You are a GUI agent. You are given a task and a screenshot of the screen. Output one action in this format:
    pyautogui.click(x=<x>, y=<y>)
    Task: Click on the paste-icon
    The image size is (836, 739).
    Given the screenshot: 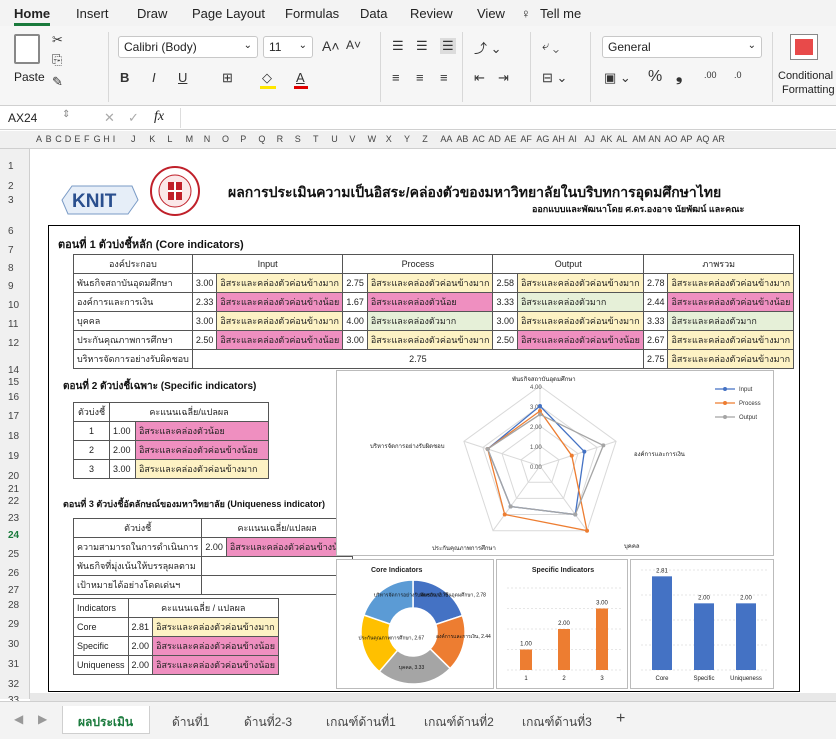 What is the action you would take?
    pyautogui.click(x=27, y=49)
    